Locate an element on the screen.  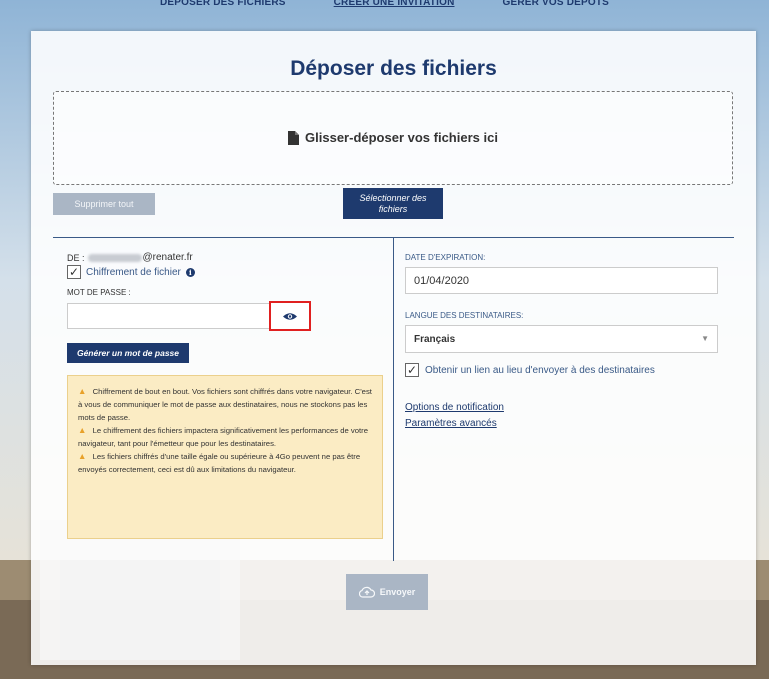
password-input is located at coordinates (169, 316).